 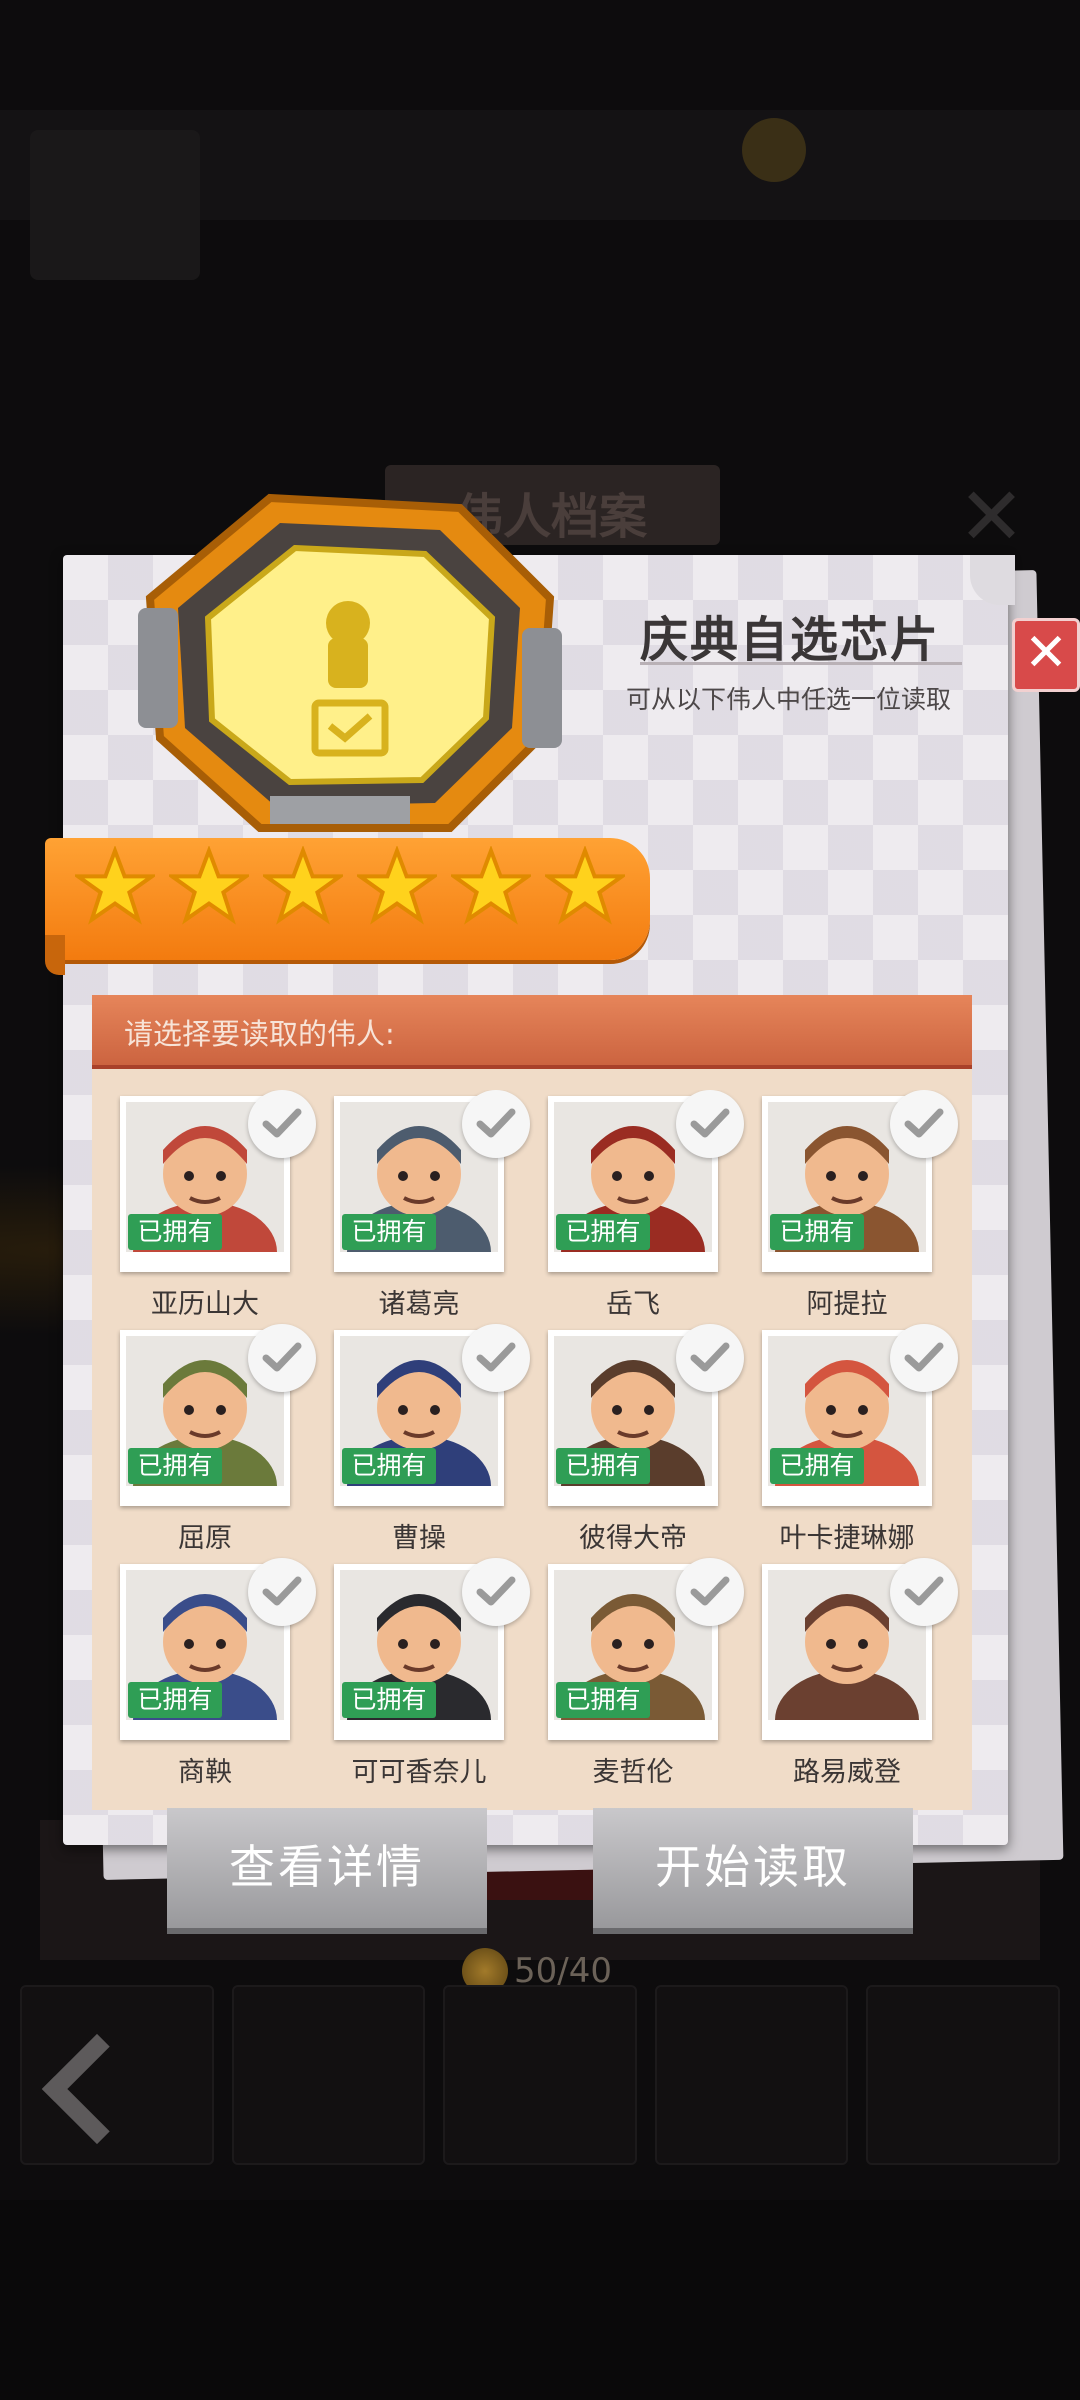 I want to click on hero-name: 阿提拉, so click(x=847, y=1304).